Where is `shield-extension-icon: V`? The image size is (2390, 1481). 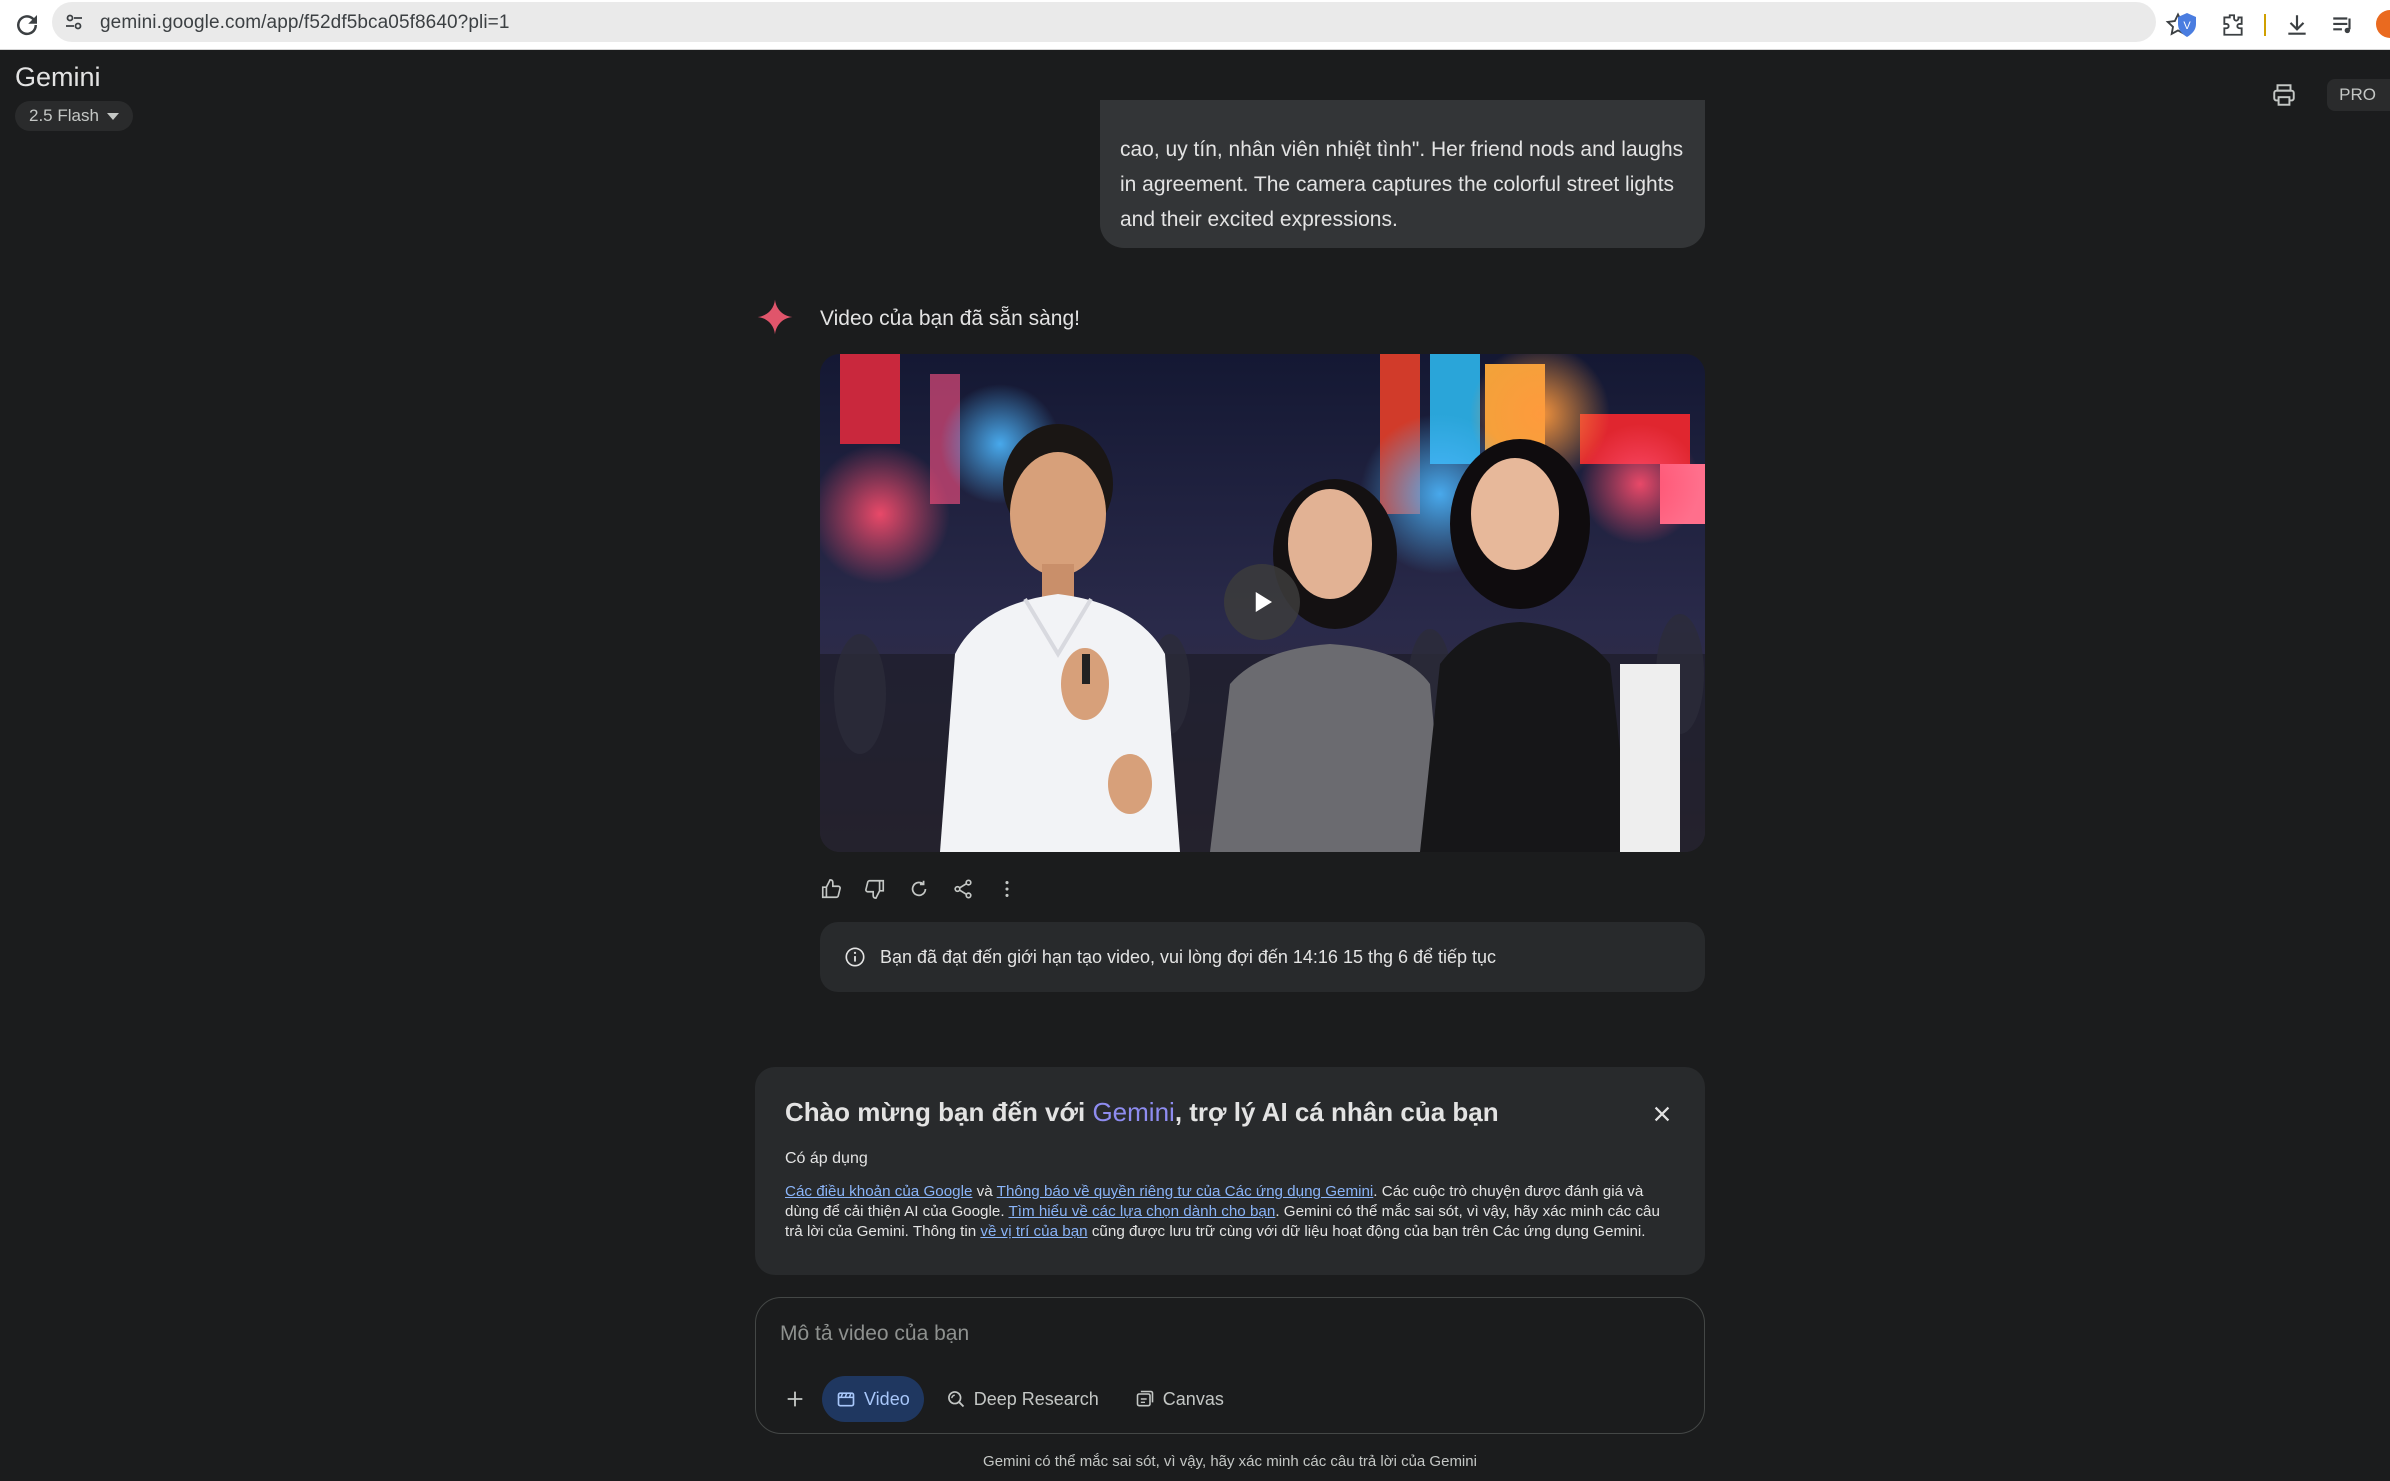
shield-extension-icon: V is located at coordinates (2187, 25).